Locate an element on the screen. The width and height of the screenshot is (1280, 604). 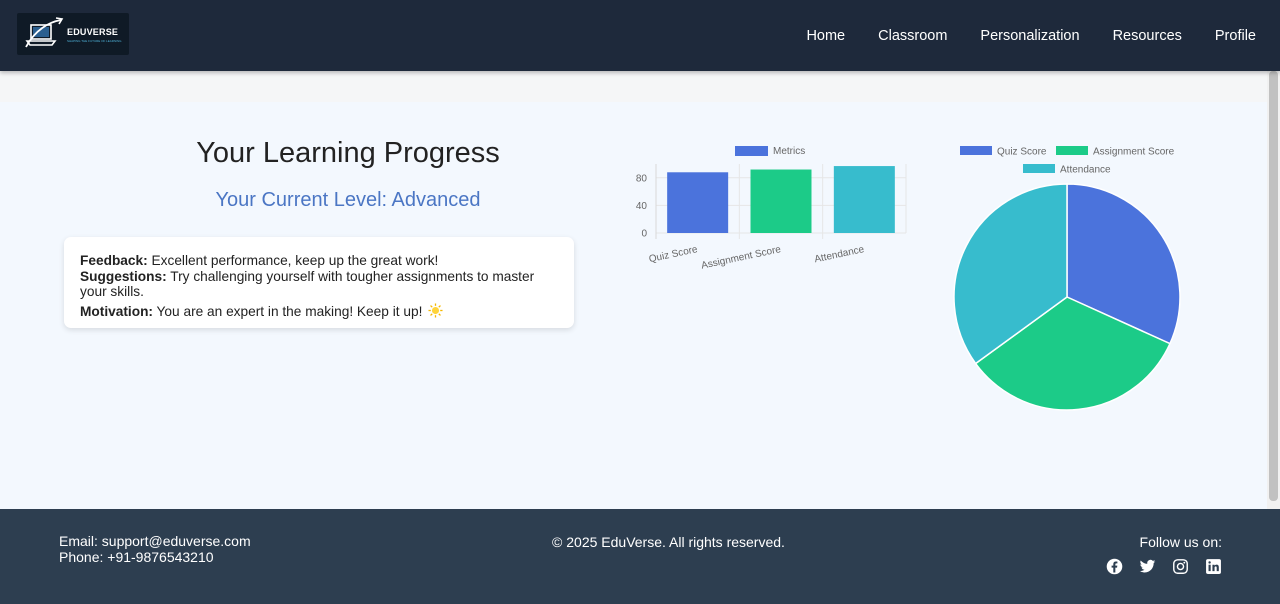
bar-attendance is located at coordinates (864, 199).